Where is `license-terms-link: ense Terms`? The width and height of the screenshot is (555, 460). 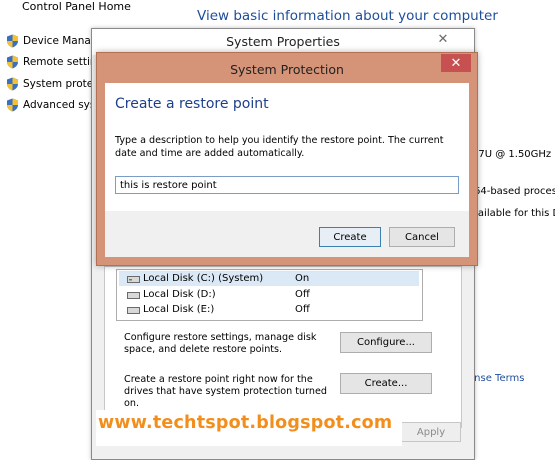 license-terms-link: ense Terms is located at coordinates (496, 378).